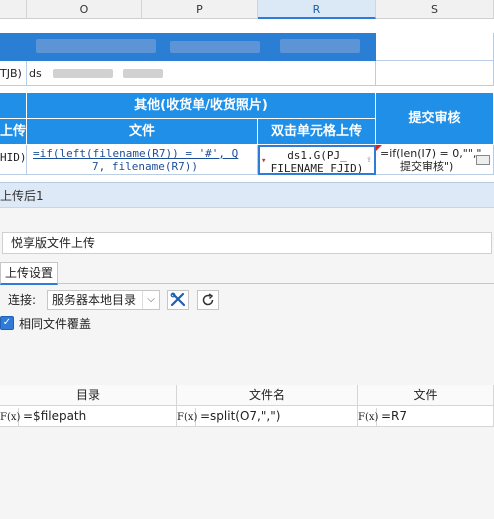 The height and width of the screenshot is (519, 494). I want to click on overwrite-row: ✓ 相同文件覆盖, so click(45, 323).